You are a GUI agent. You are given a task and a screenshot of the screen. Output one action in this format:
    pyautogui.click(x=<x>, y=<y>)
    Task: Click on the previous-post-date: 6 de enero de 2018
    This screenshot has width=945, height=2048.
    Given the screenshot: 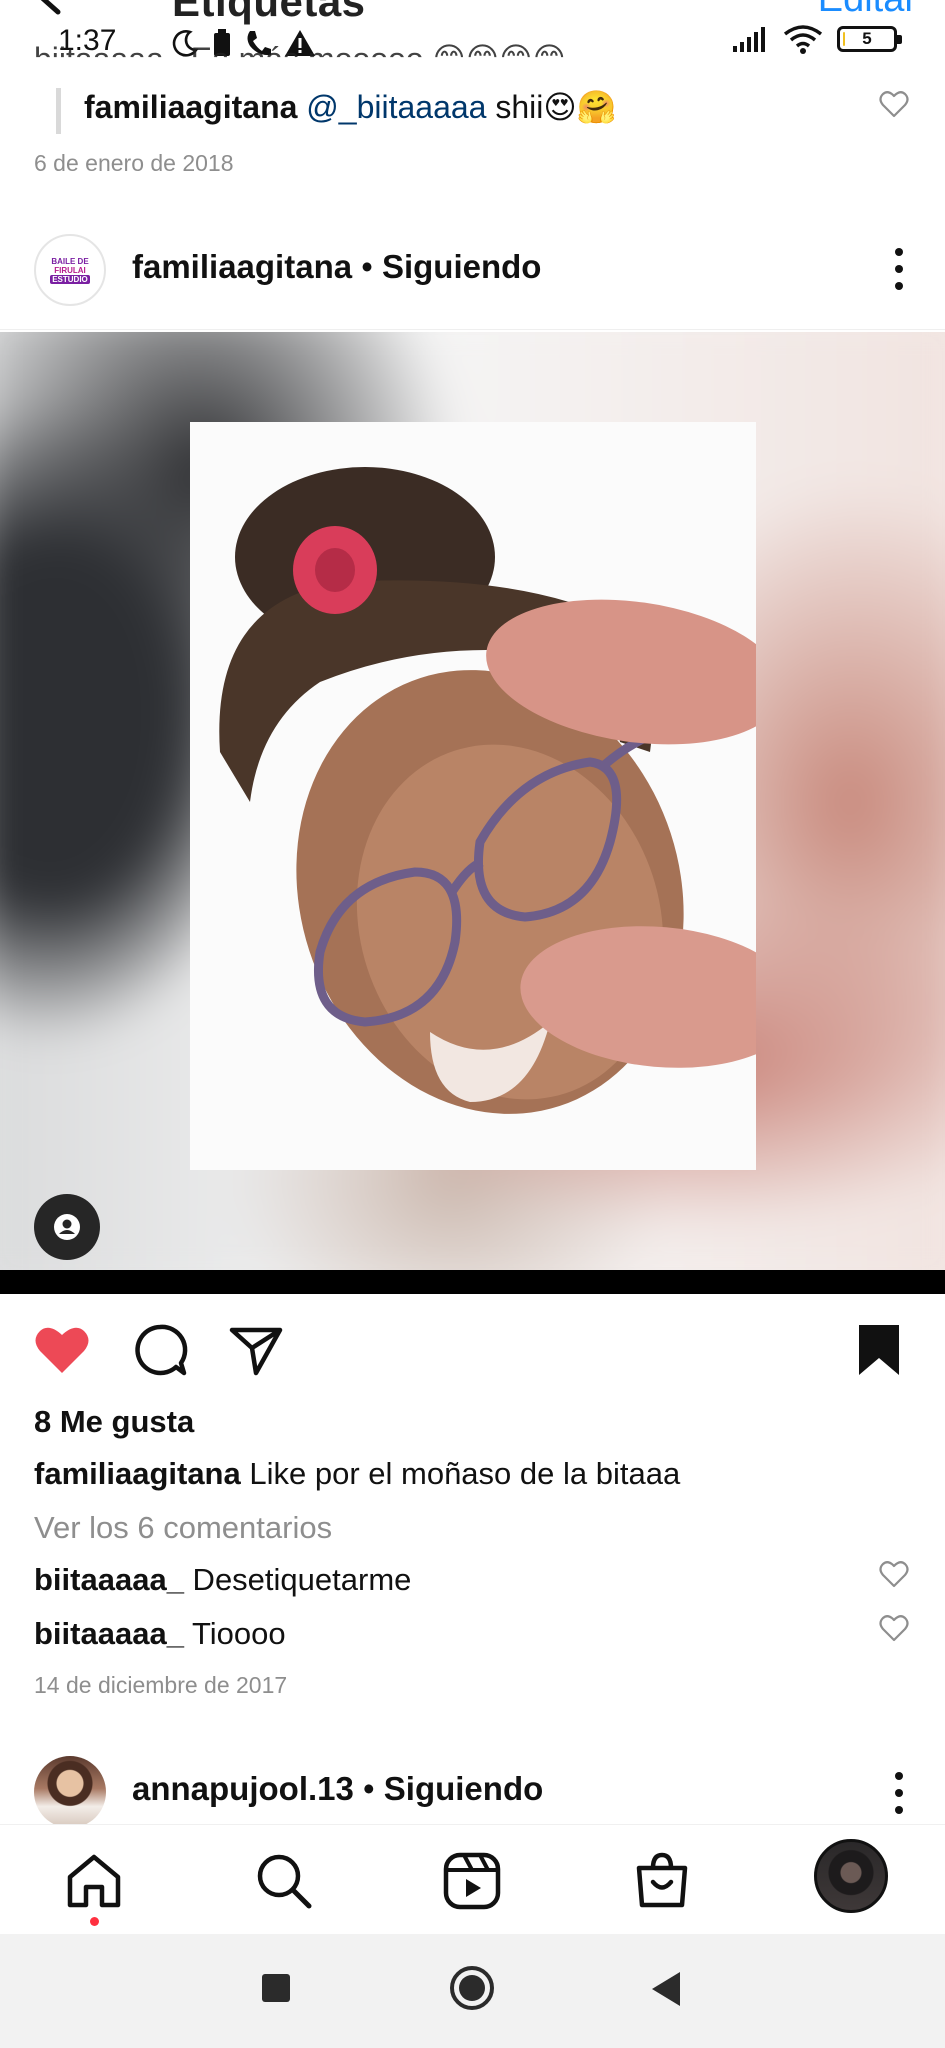 What is the action you would take?
    pyautogui.click(x=134, y=163)
    